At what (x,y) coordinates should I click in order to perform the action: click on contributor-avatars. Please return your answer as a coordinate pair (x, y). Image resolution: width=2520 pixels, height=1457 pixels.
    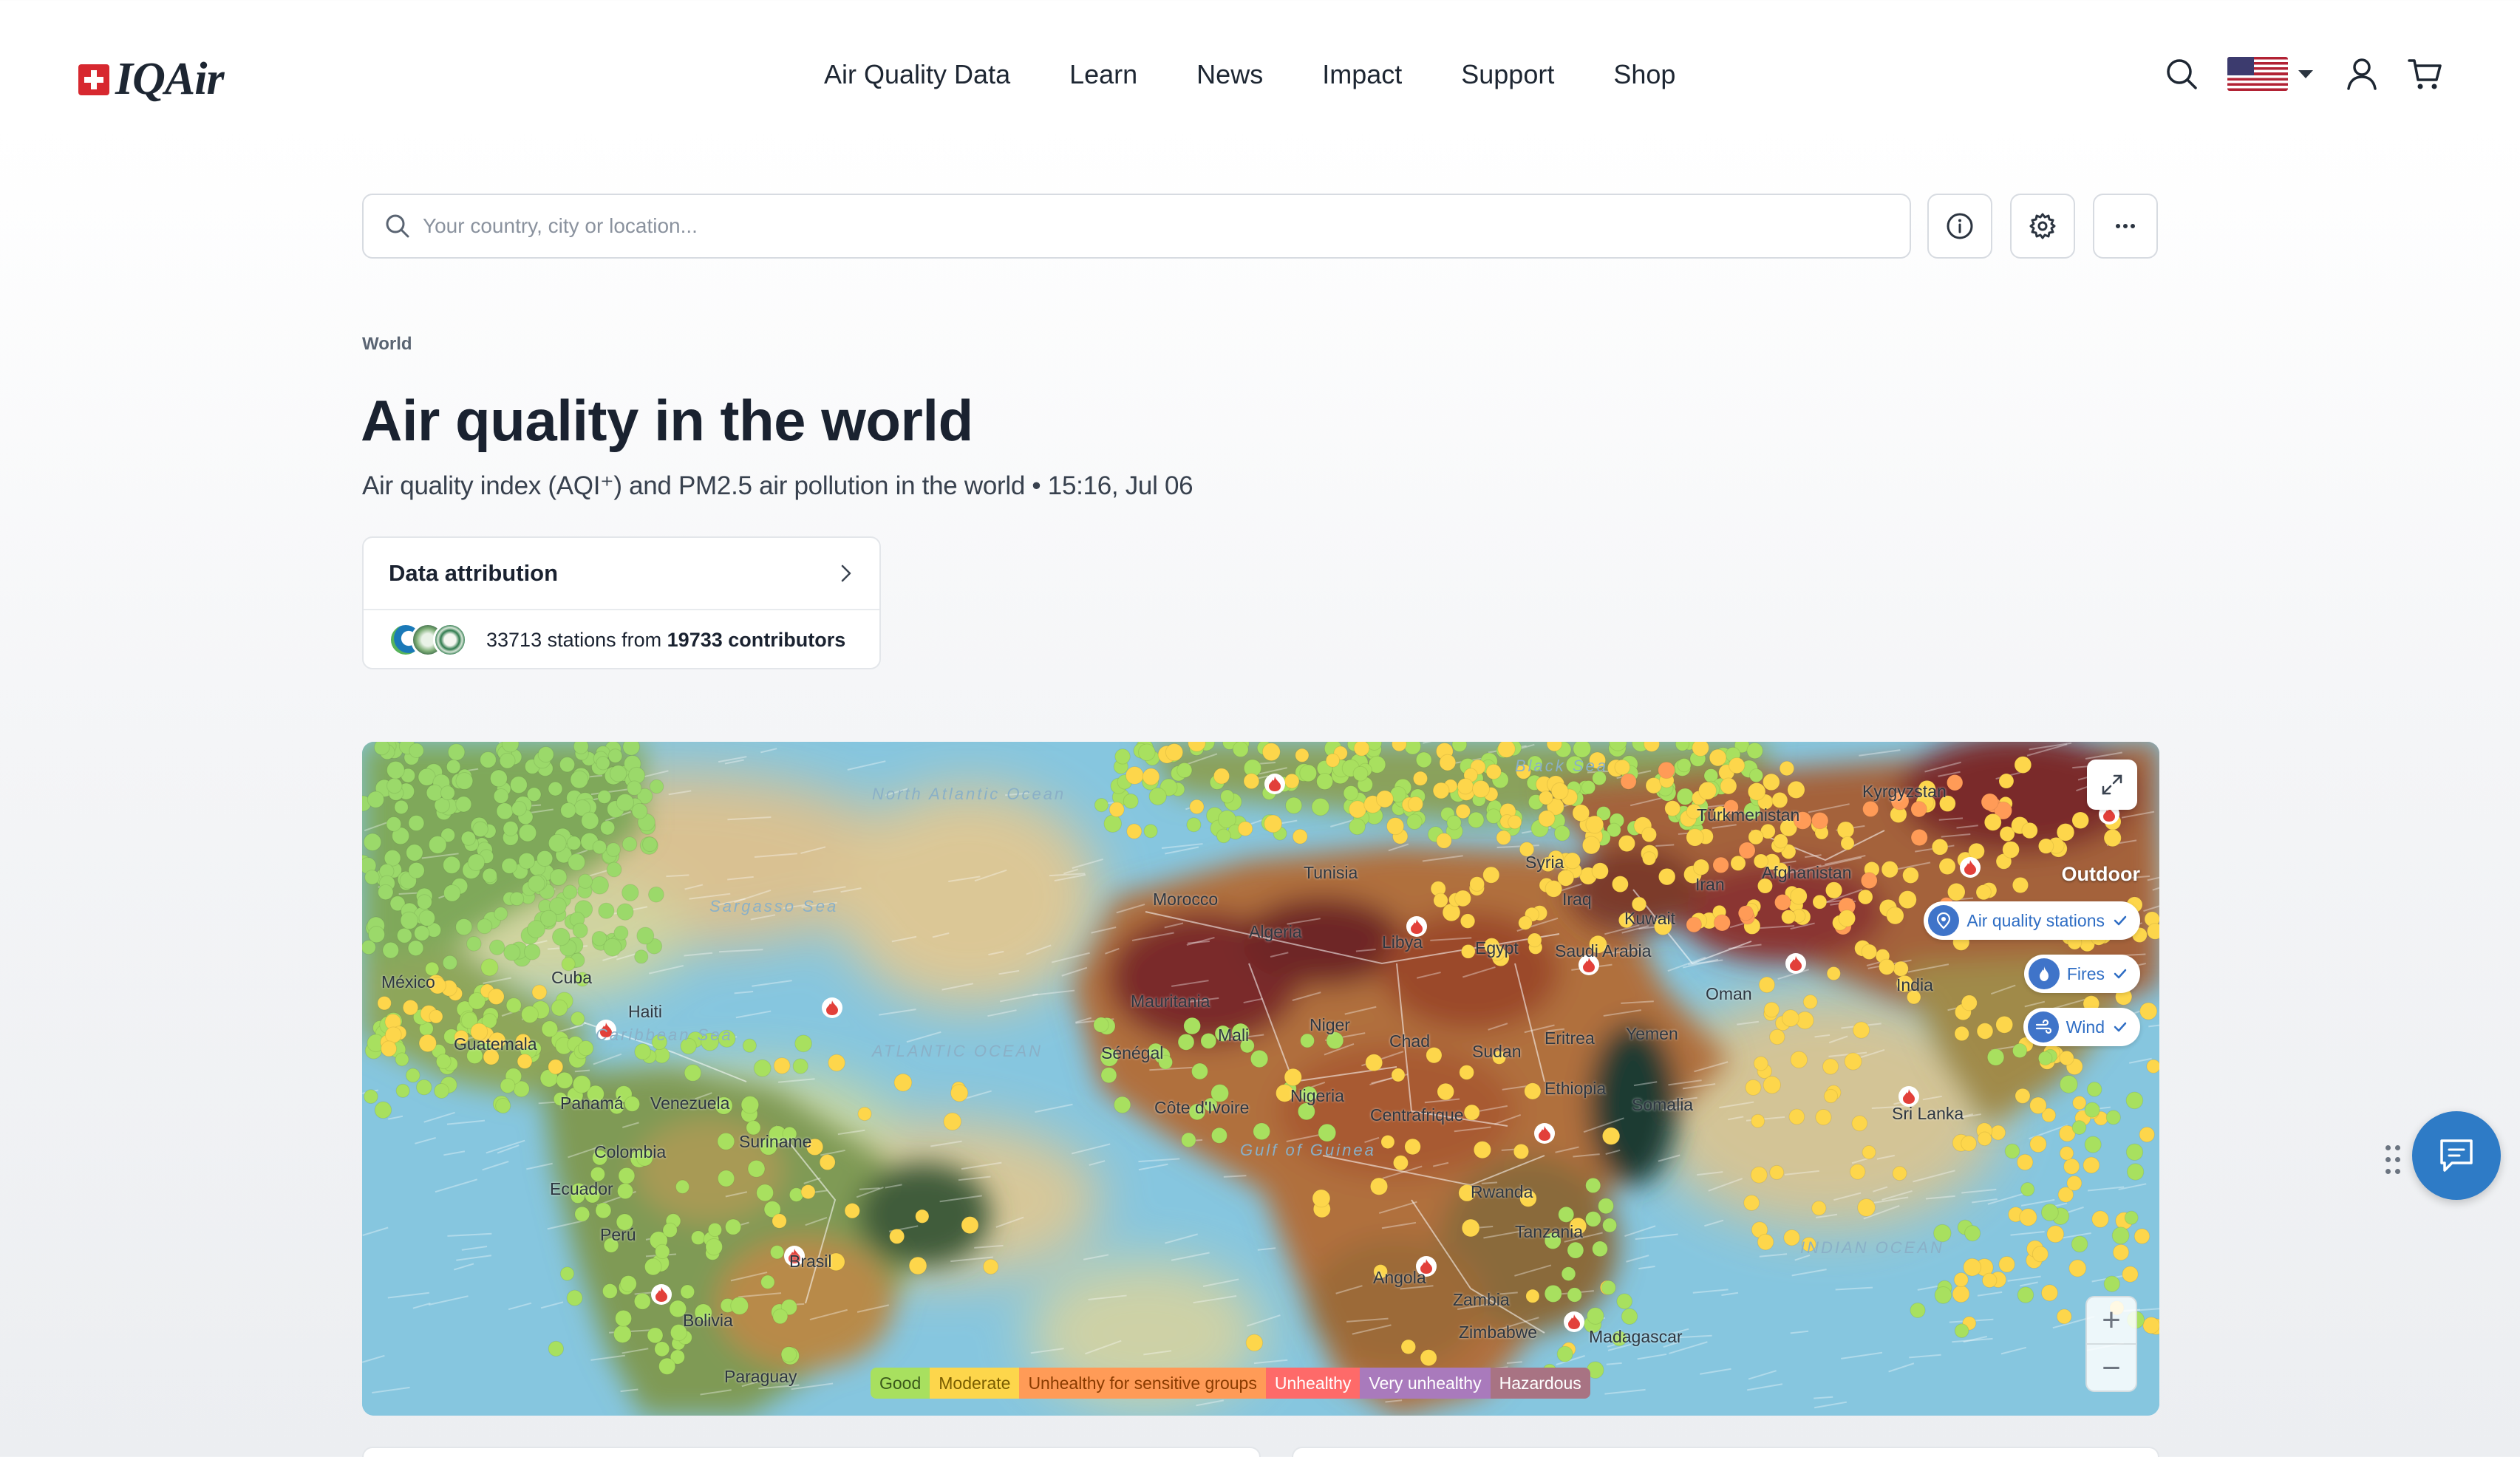
    Looking at the image, I should click on (428, 640).